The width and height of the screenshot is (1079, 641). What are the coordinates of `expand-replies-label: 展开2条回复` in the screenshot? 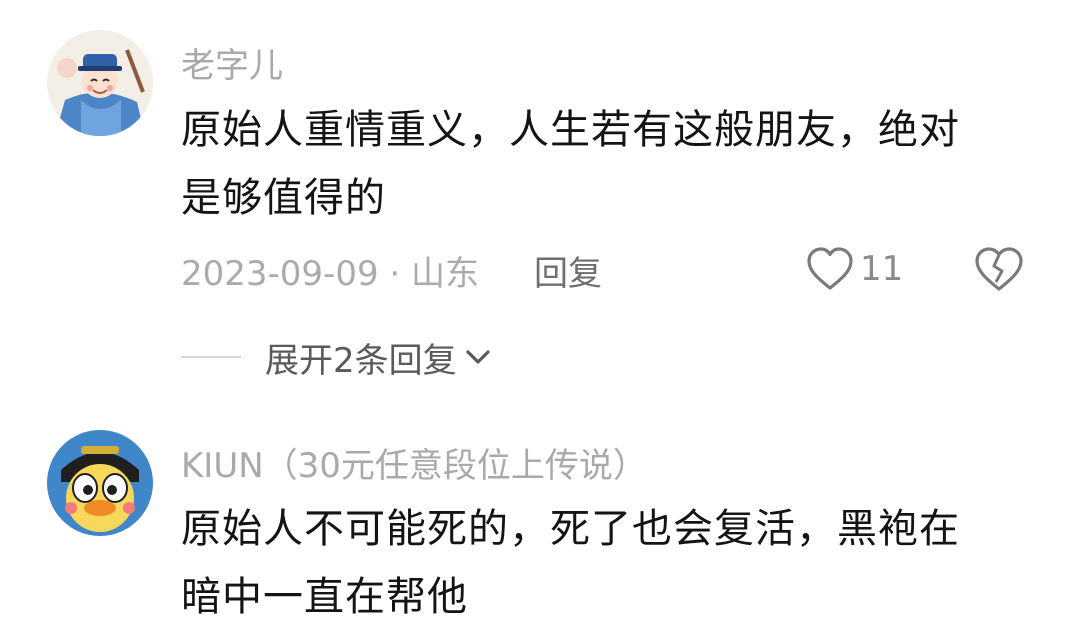 It's located at (361, 360).